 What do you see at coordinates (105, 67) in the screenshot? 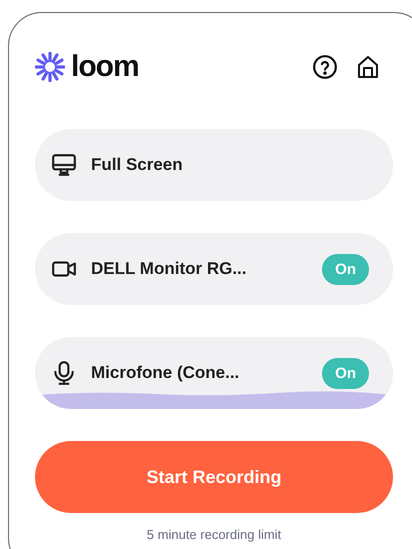
I see `brand-name: loom` at bounding box center [105, 67].